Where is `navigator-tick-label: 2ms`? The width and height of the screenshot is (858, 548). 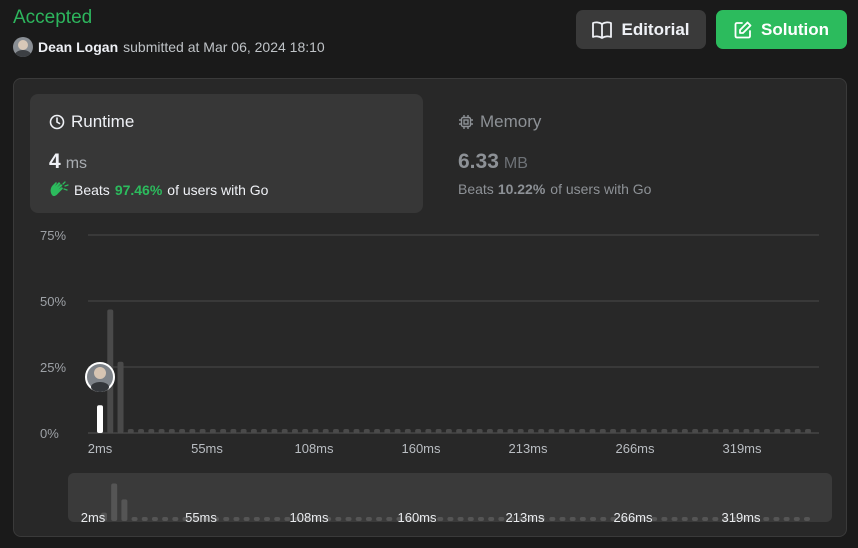
navigator-tick-label: 2ms is located at coordinates (93, 517).